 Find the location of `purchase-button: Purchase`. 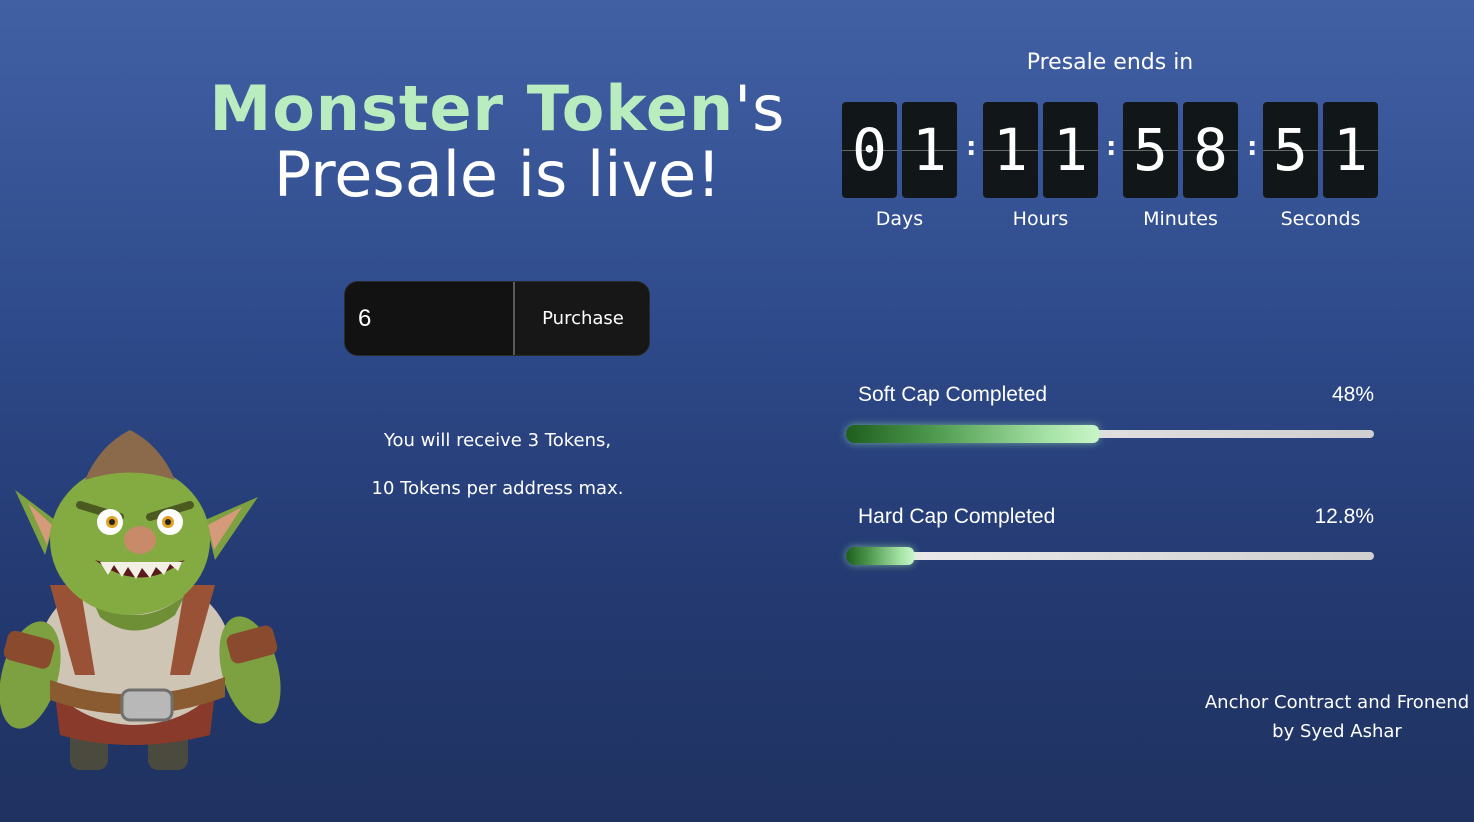

purchase-button: Purchase is located at coordinates (582, 318).